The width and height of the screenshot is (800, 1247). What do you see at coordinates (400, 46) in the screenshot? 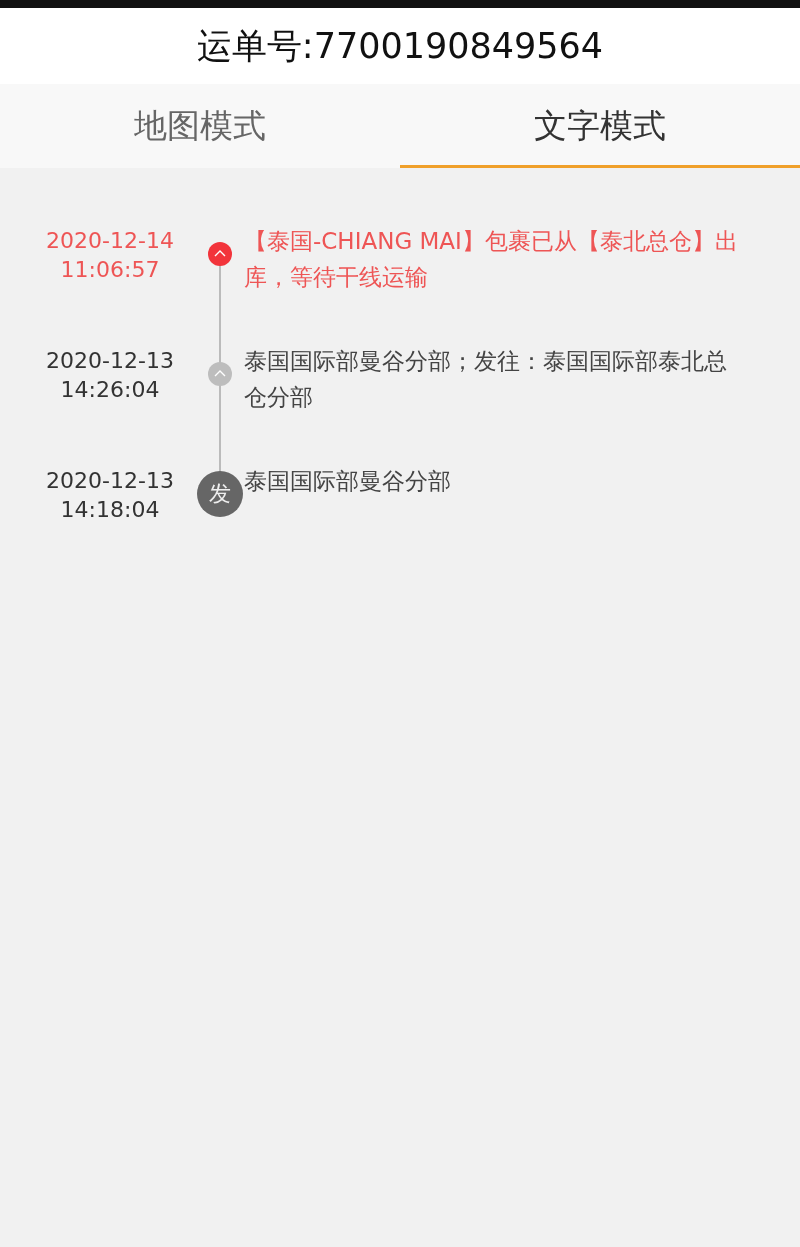
I see `waybill-title: 运单号:7700190849564` at bounding box center [400, 46].